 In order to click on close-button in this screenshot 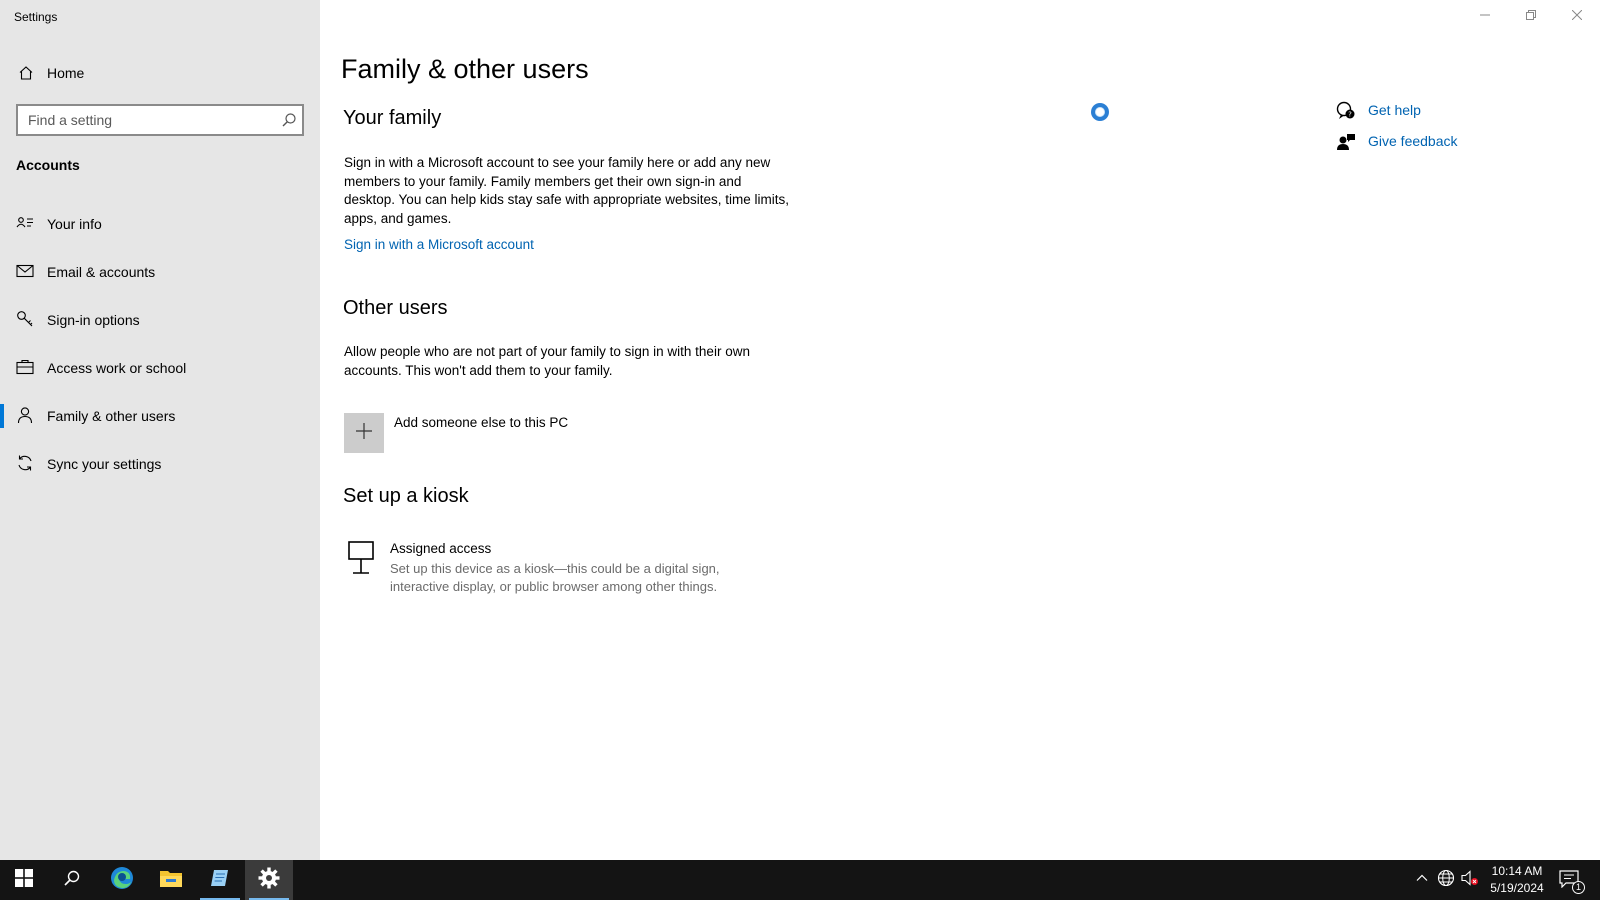, I will do `click(1577, 16)`.